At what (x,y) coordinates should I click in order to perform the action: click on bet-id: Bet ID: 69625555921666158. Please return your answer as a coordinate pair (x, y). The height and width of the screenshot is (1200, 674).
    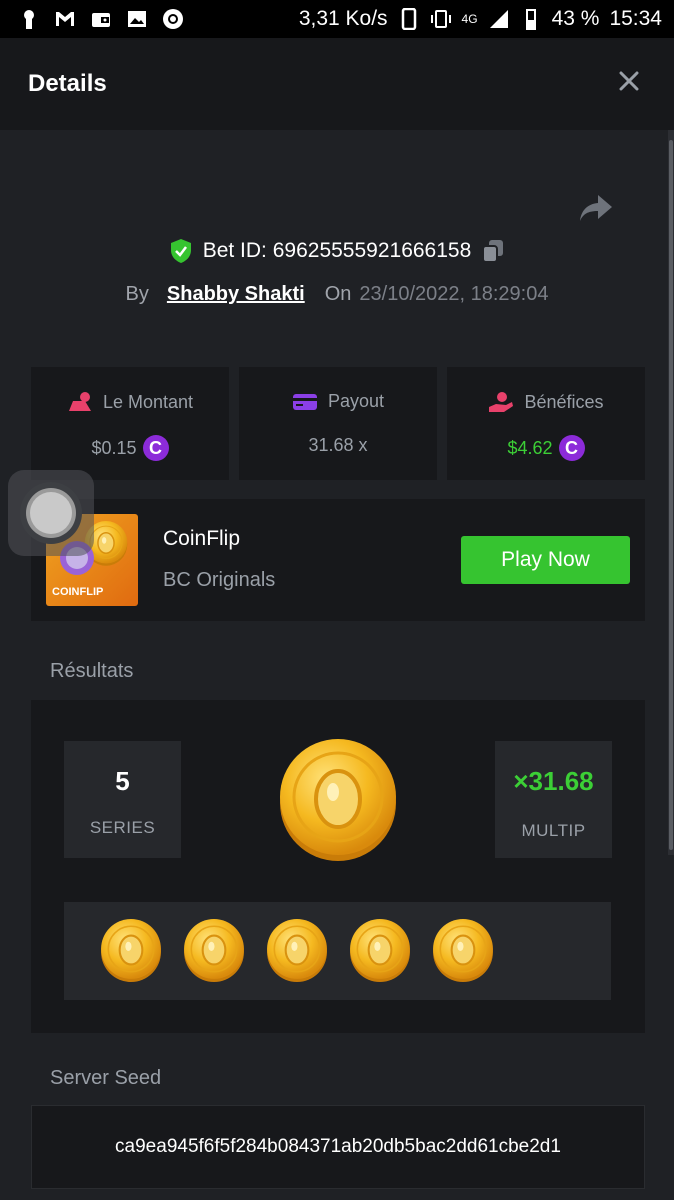
    Looking at the image, I should click on (337, 250).